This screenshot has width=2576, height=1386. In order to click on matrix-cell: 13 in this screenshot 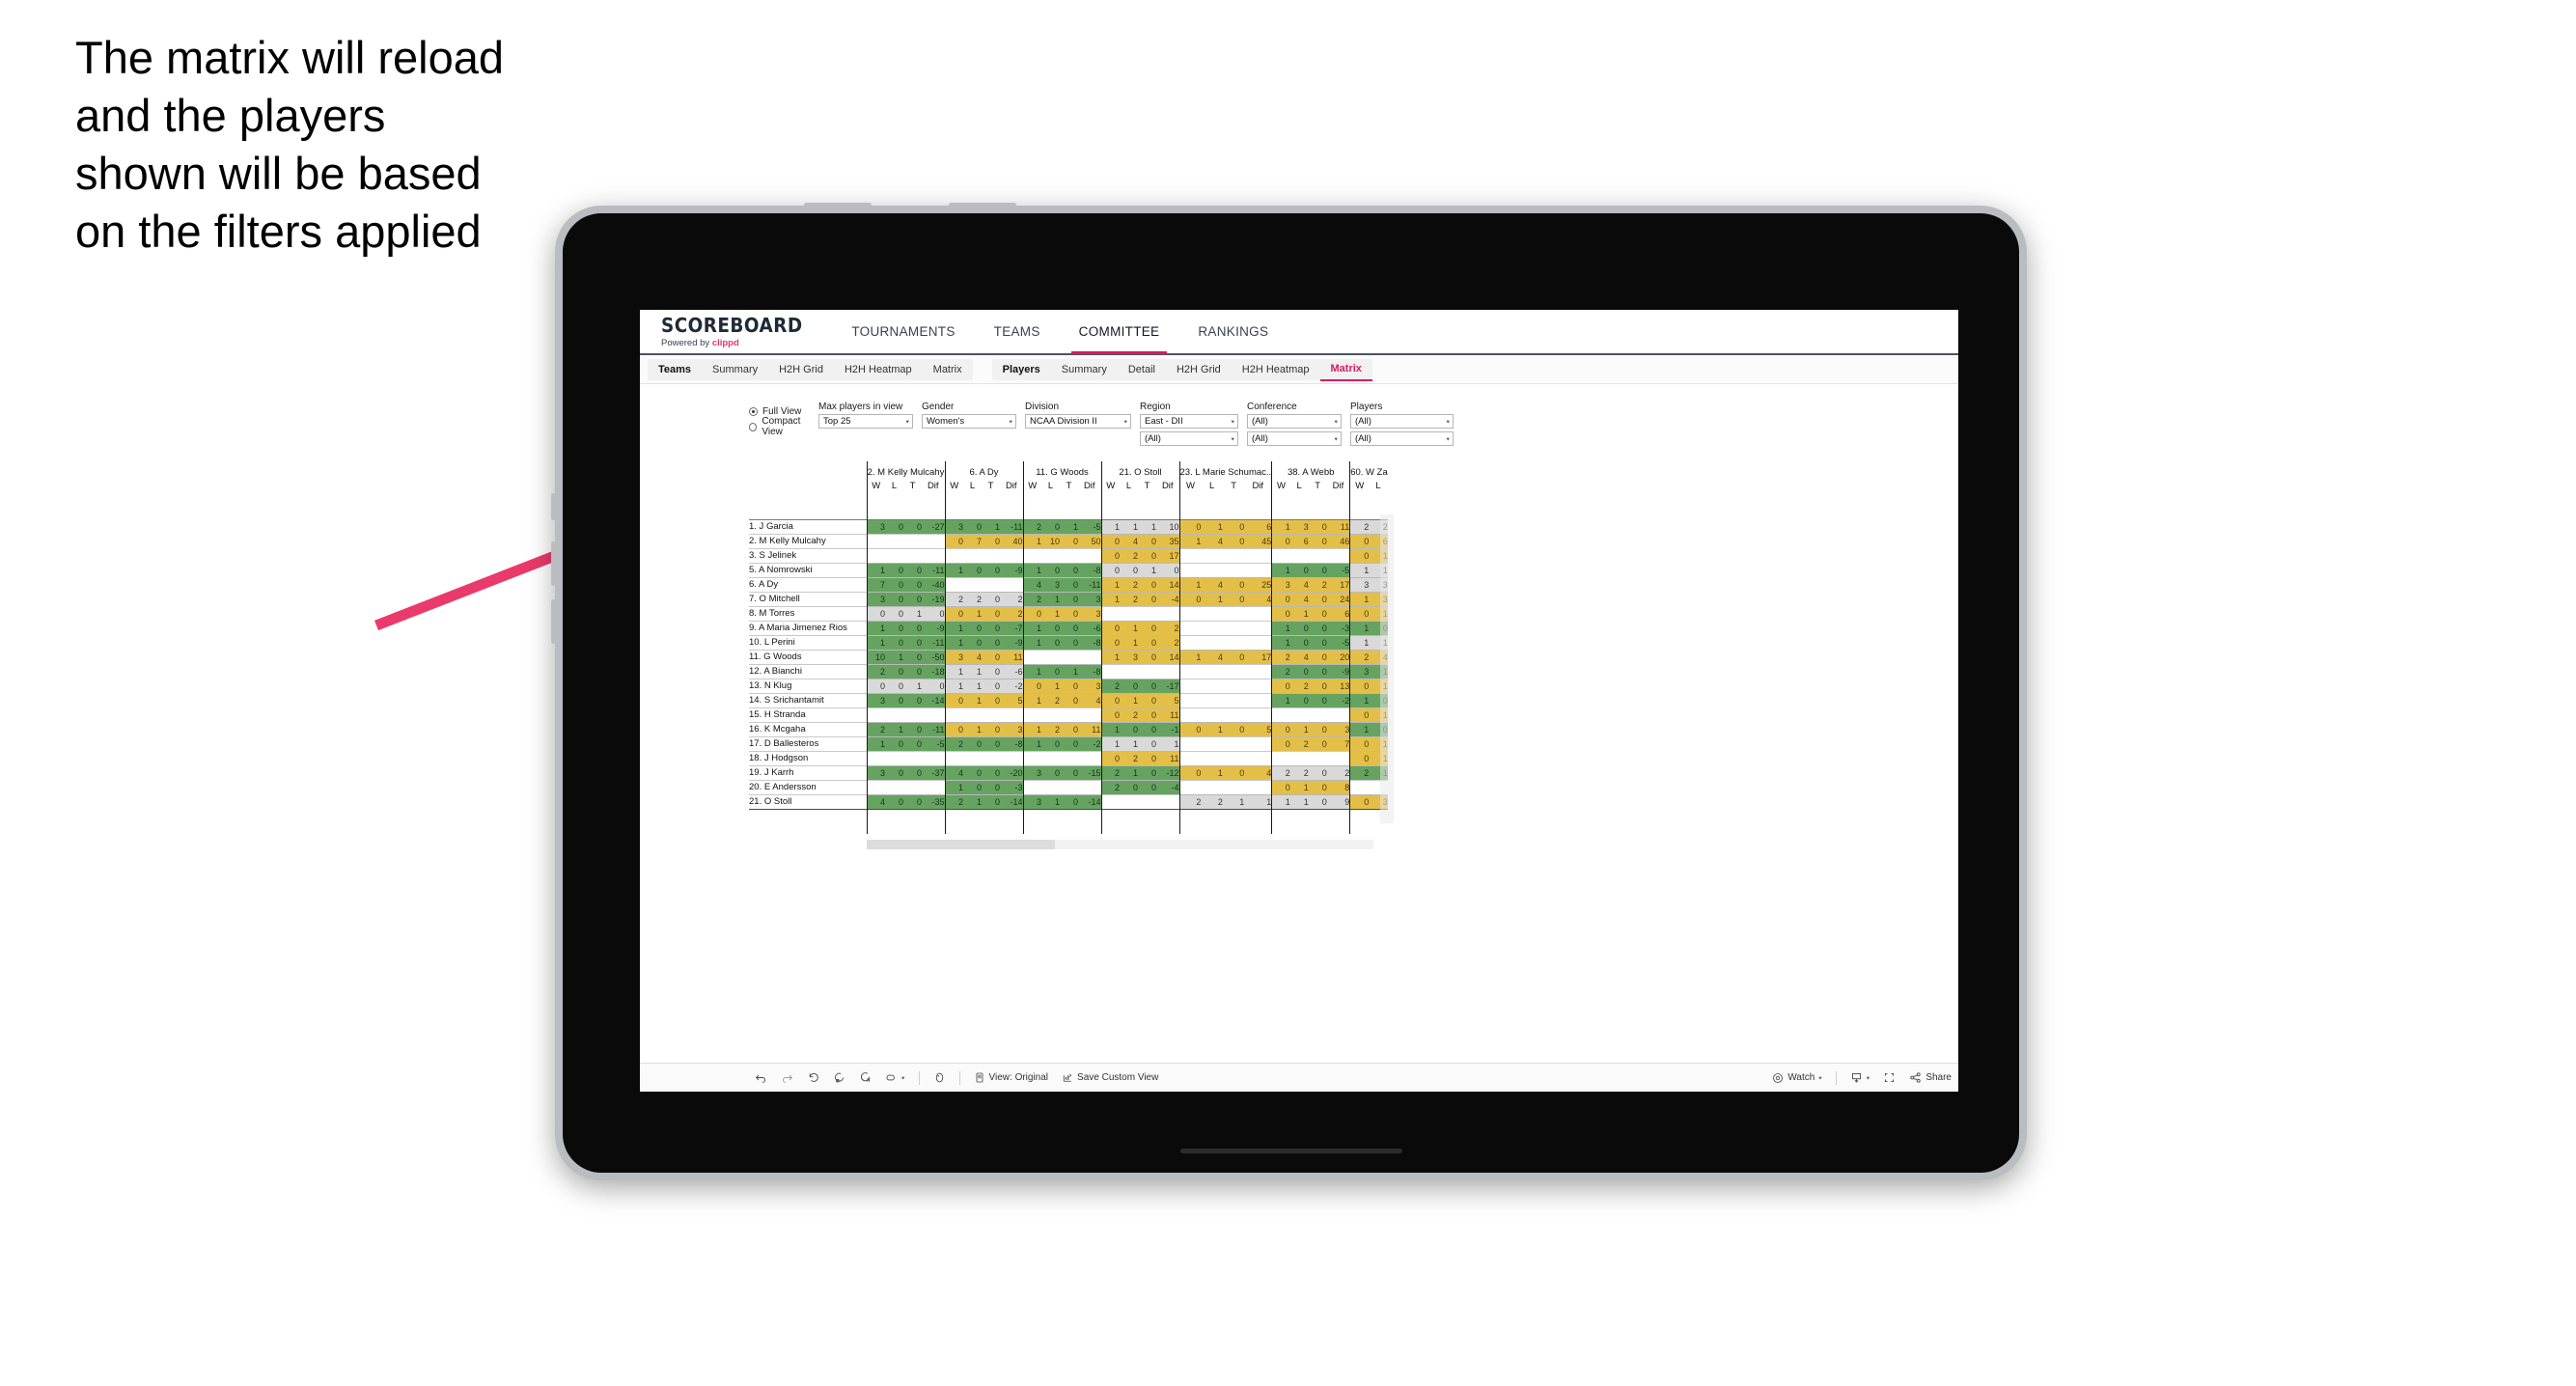, I will do `click(1338, 685)`.